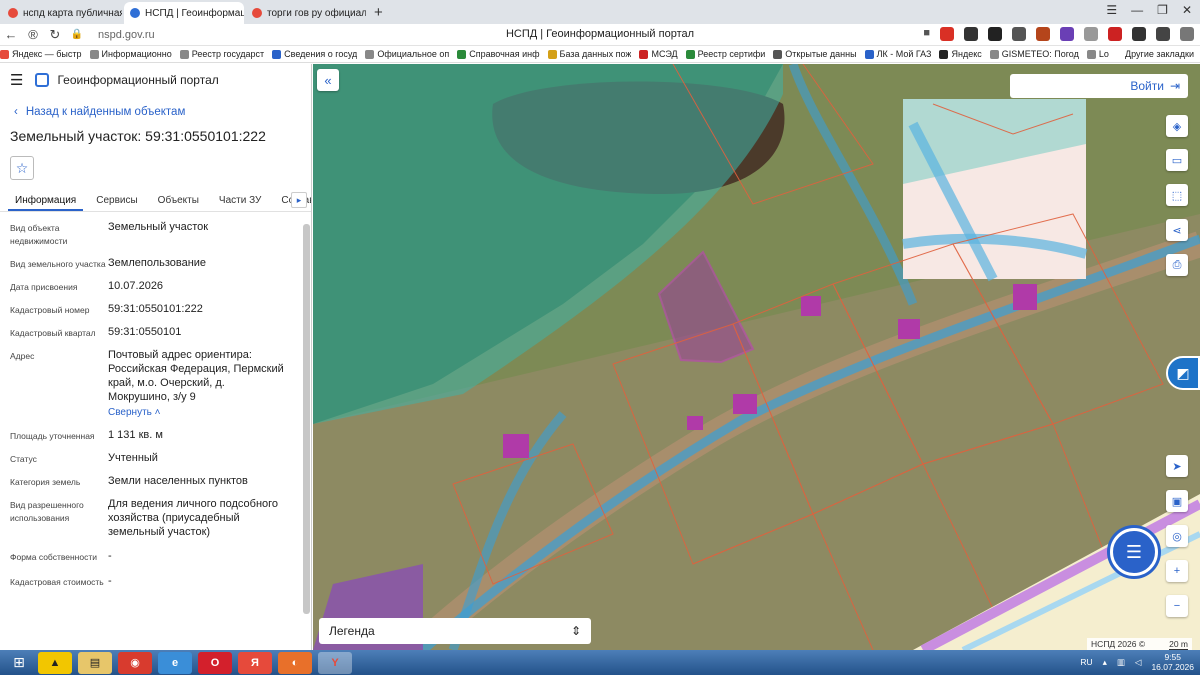 This screenshot has width=1200, height=675. I want to click on minimize-icon: —, so click(1137, 10).